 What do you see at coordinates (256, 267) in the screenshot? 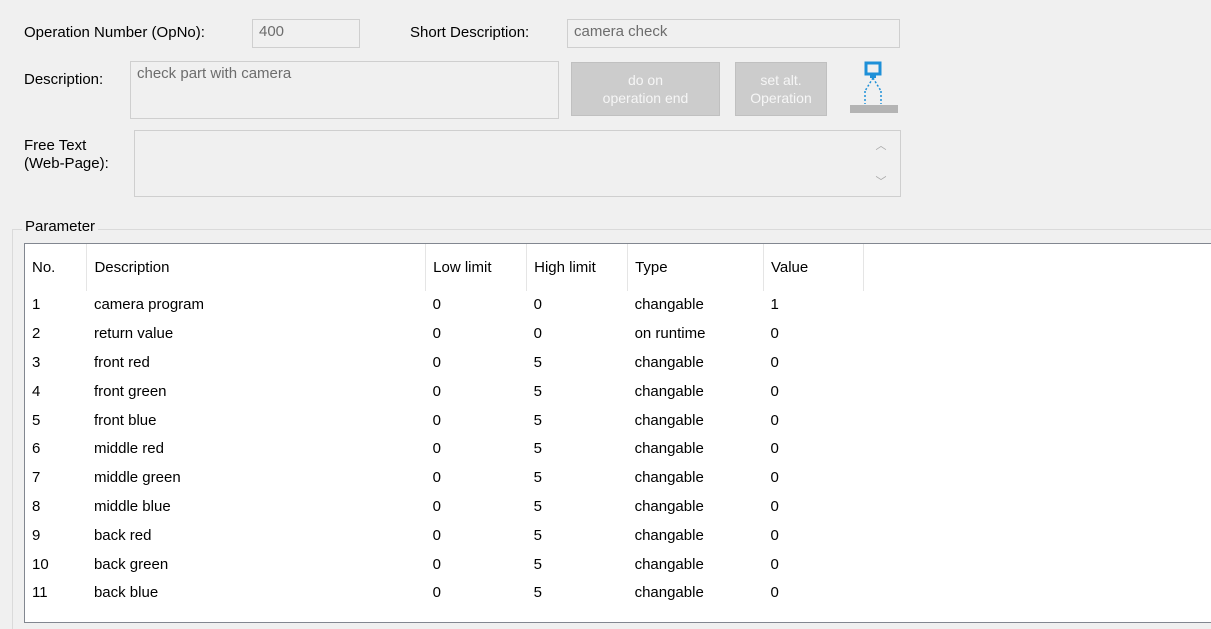
I see `column-header-description: Description` at bounding box center [256, 267].